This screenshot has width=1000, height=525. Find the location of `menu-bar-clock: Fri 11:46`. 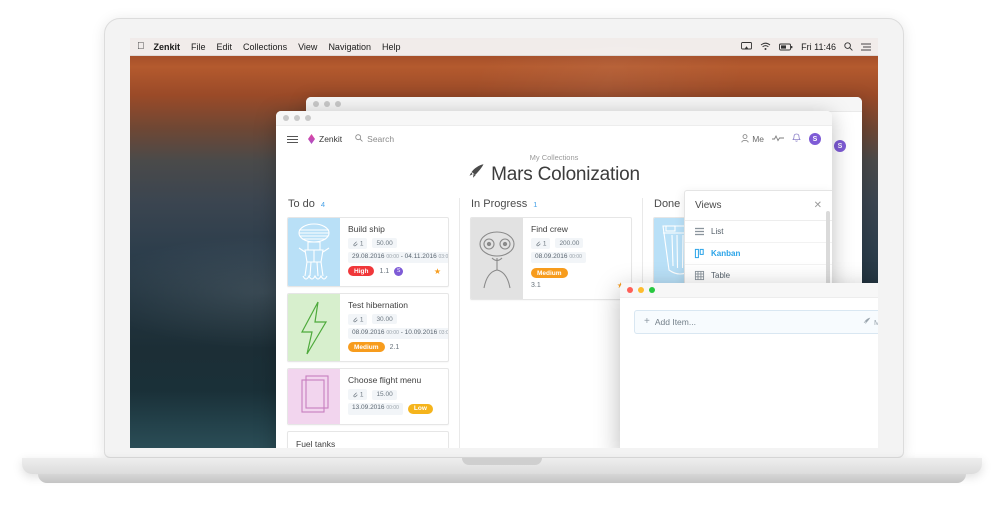

menu-bar-clock: Fri 11:46 is located at coordinates (818, 46).